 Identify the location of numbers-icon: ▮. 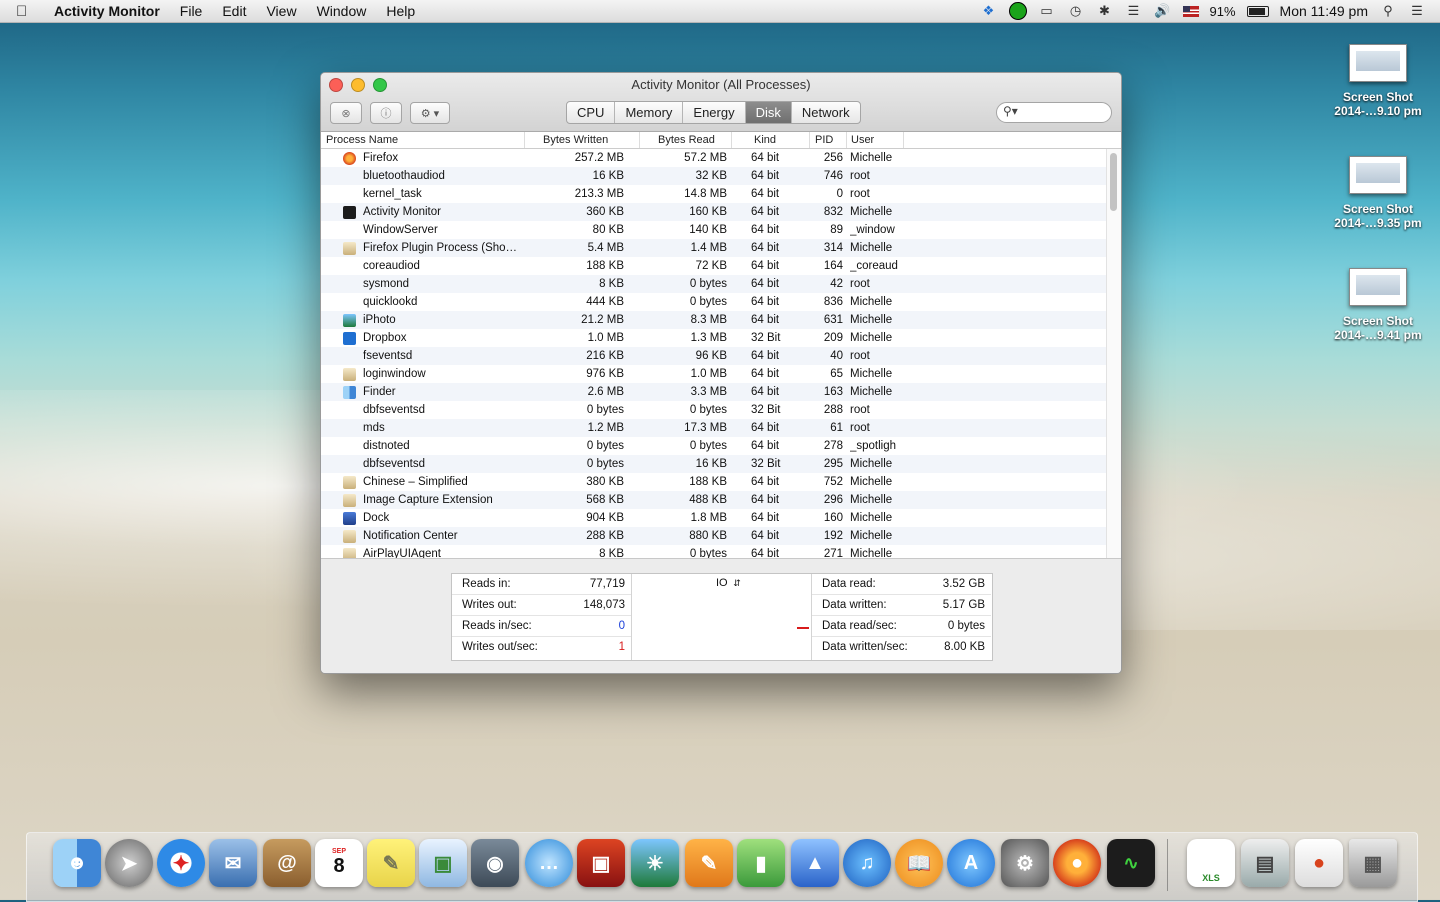
(761, 863).